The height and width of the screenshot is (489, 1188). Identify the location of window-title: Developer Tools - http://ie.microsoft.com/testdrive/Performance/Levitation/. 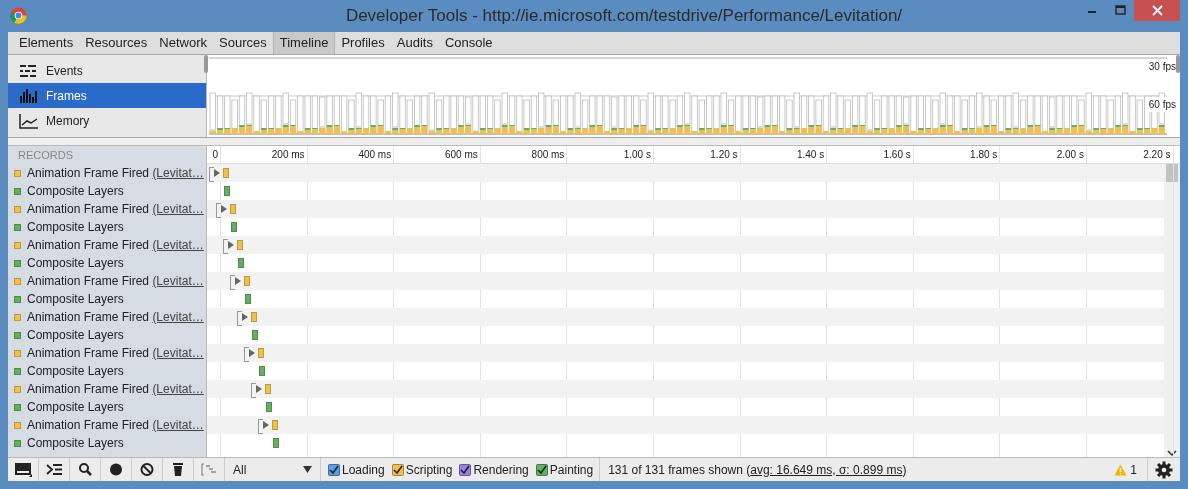
(624, 16).